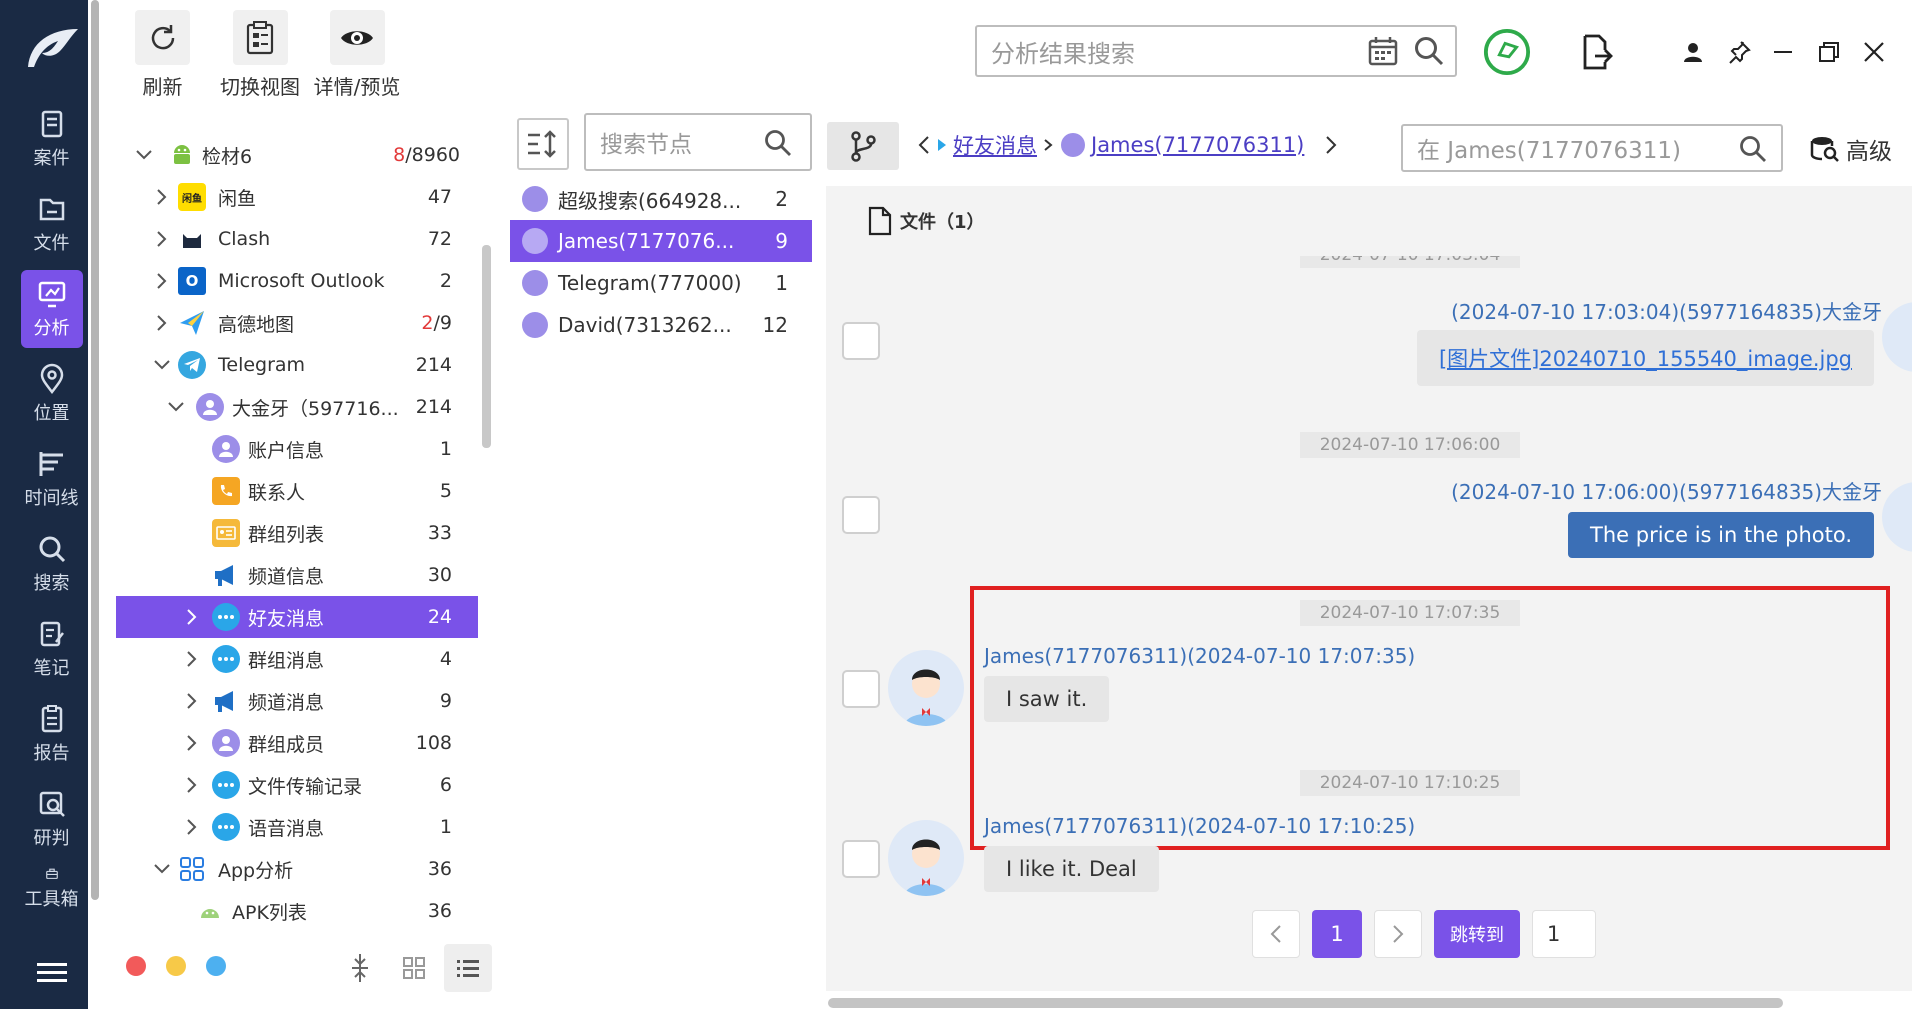 This screenshot has height=1009, width=1920. I want to click on tree-label: Clash, so click(244, 239).